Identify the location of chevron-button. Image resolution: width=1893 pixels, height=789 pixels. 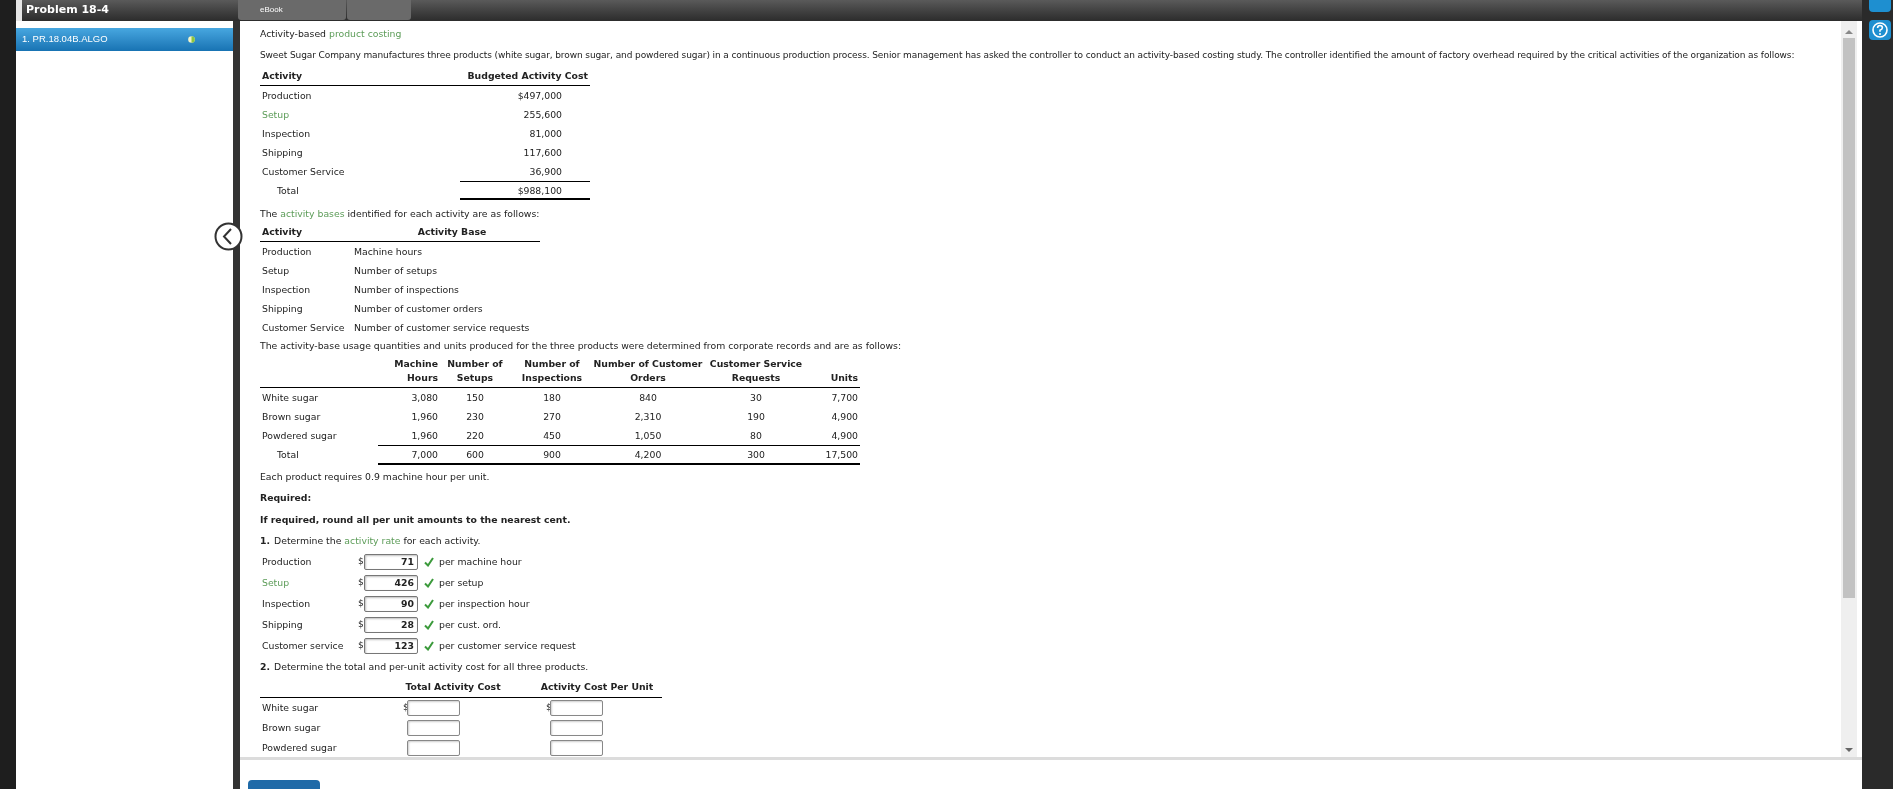
(228, 236).